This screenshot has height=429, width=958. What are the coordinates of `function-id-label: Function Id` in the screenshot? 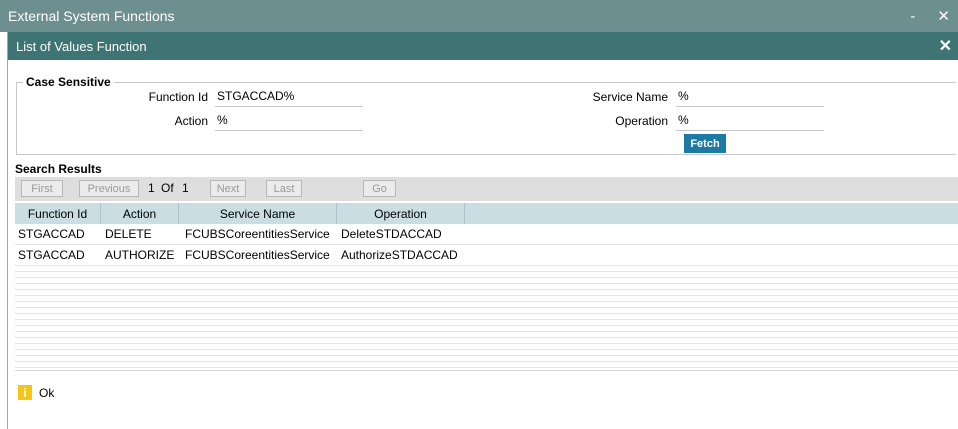 It's located at (178, 97).